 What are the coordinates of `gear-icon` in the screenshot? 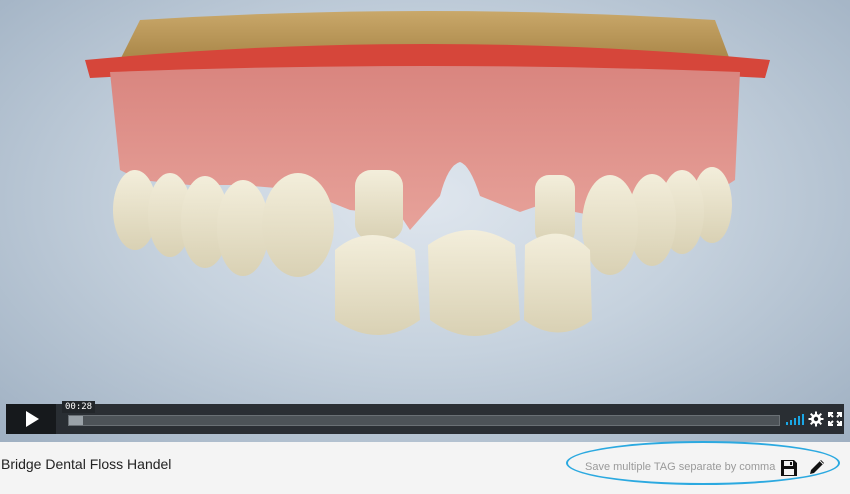 It's located at (816, 419).